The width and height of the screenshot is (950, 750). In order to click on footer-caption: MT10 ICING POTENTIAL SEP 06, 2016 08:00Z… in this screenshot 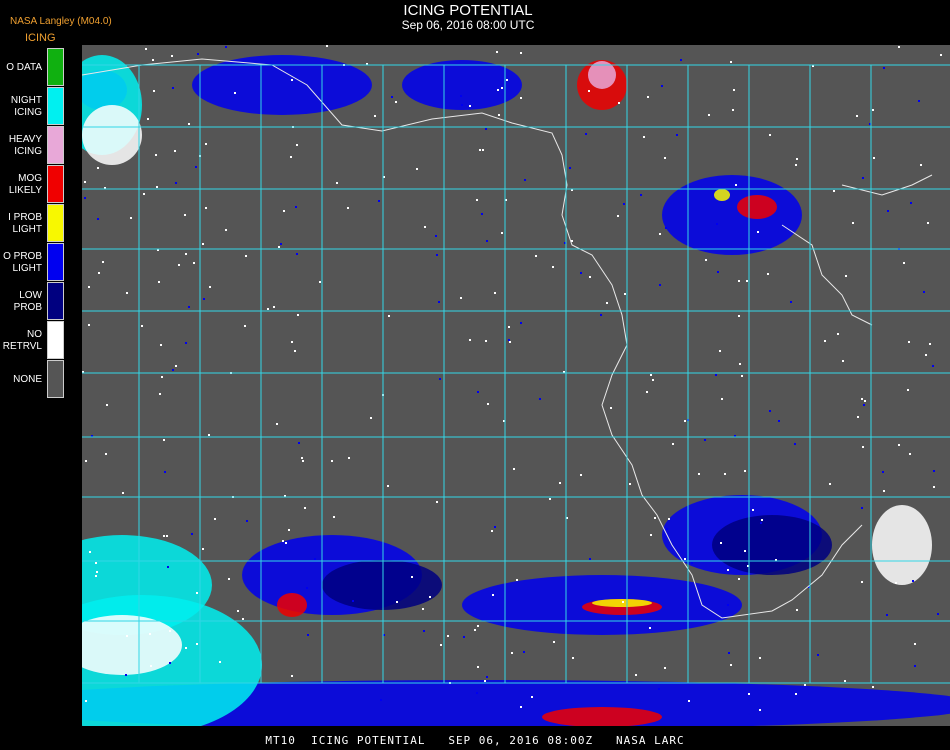, I will do `click(475, 740)`.